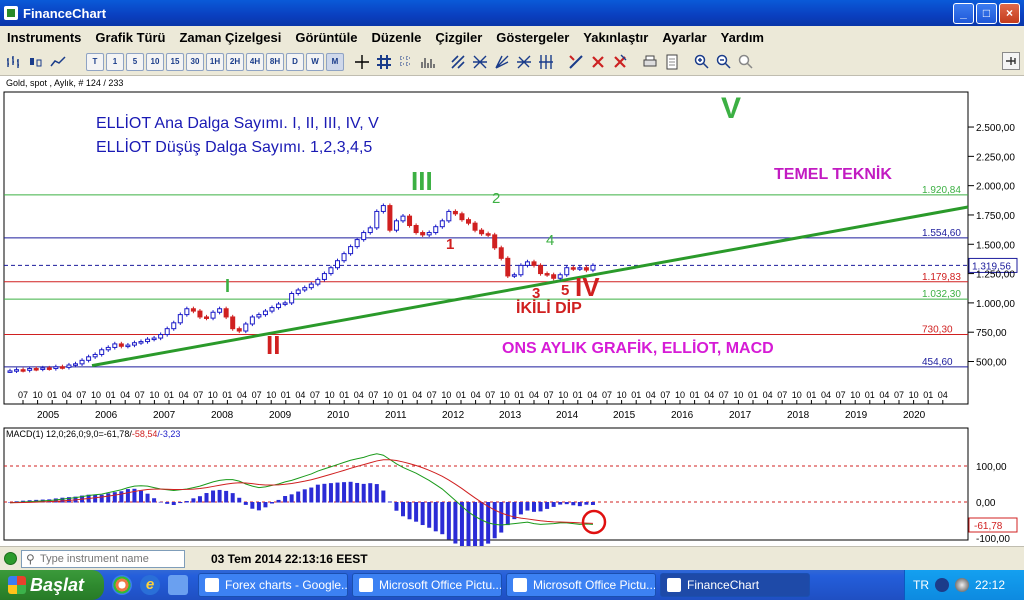 This screenshot has width=1024, height=600. Describe the element at coordinates (338, 415) in the screenshot. I see `year-label: 2010` at that location.